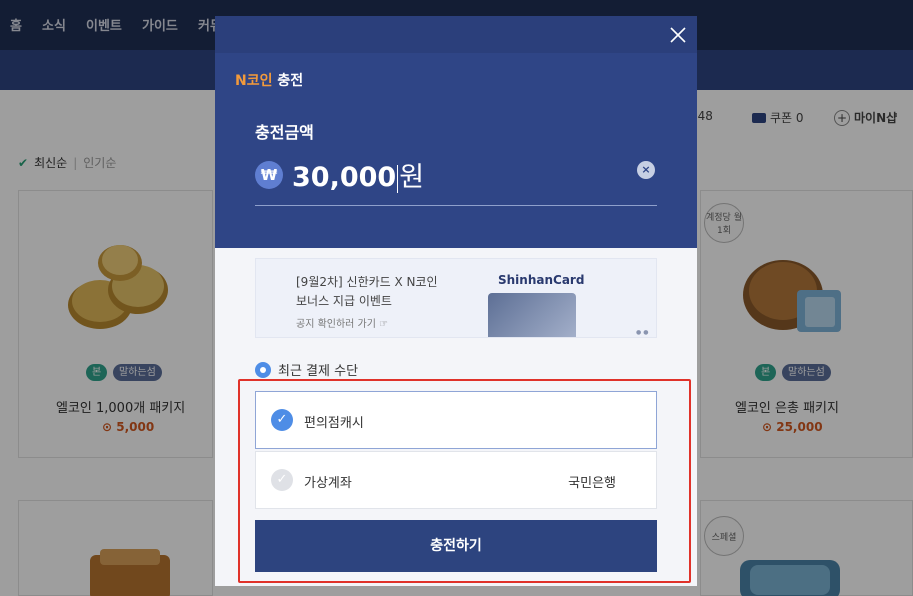 Image resolution: width=913 pixels, height=596 pixels. I want to click on amount-underline, so click(456, 205).